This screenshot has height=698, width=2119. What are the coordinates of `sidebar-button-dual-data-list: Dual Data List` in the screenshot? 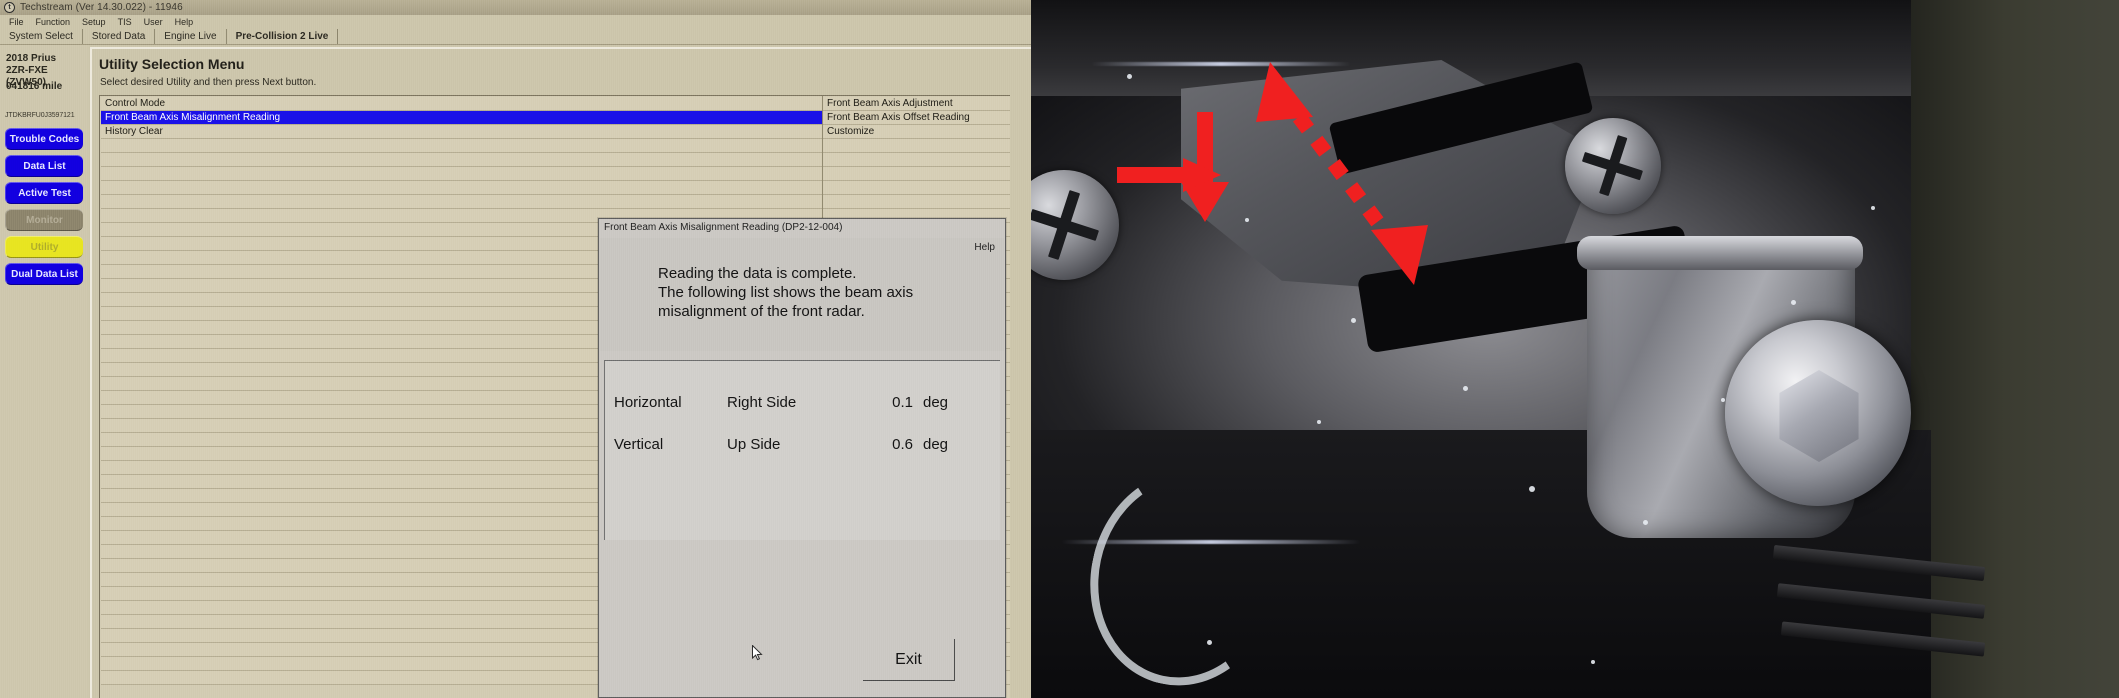 It's located at (44, 274).